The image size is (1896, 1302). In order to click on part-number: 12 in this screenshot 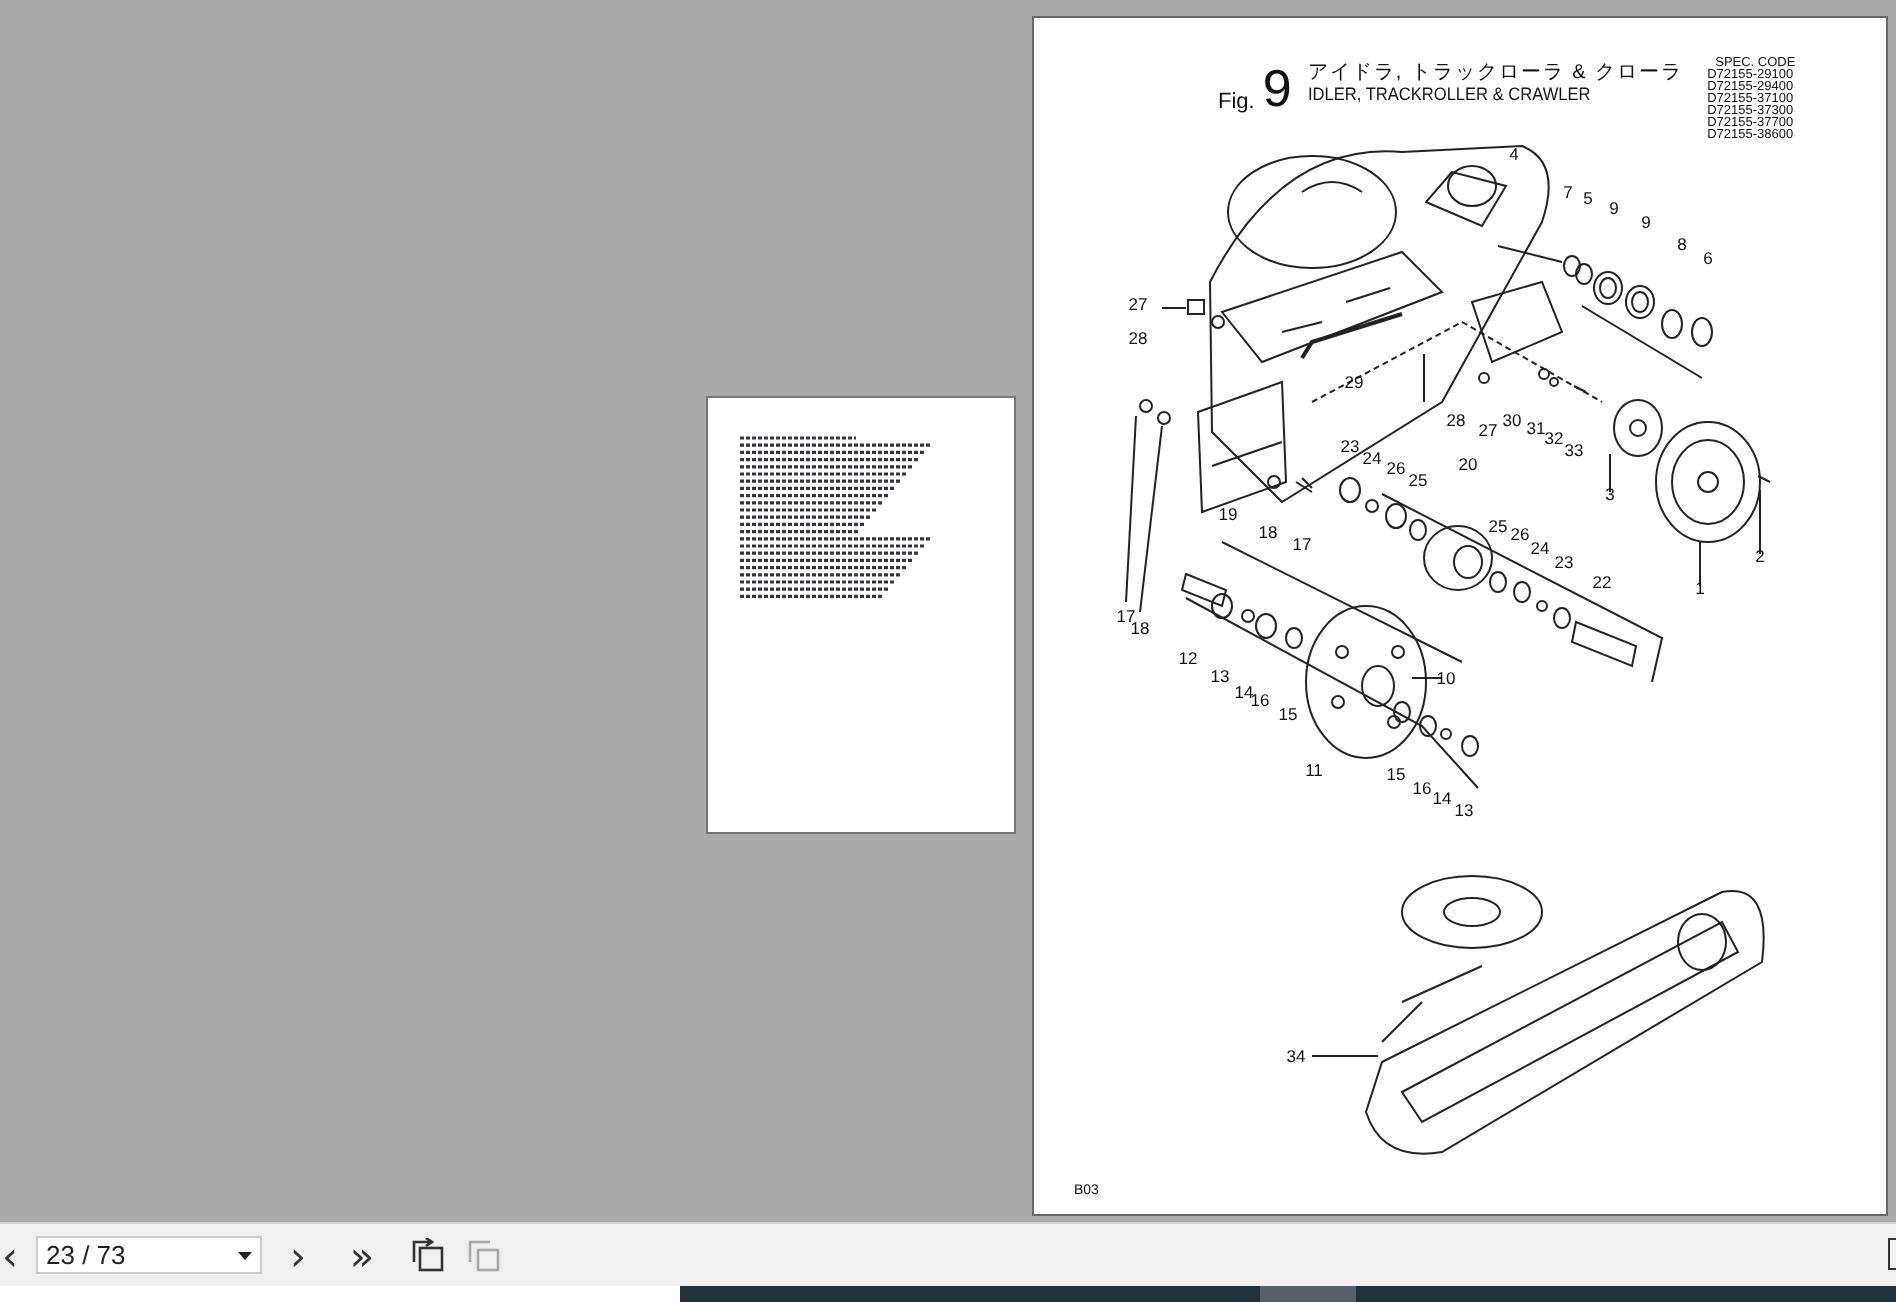, I will do `click(1188, 658)`.